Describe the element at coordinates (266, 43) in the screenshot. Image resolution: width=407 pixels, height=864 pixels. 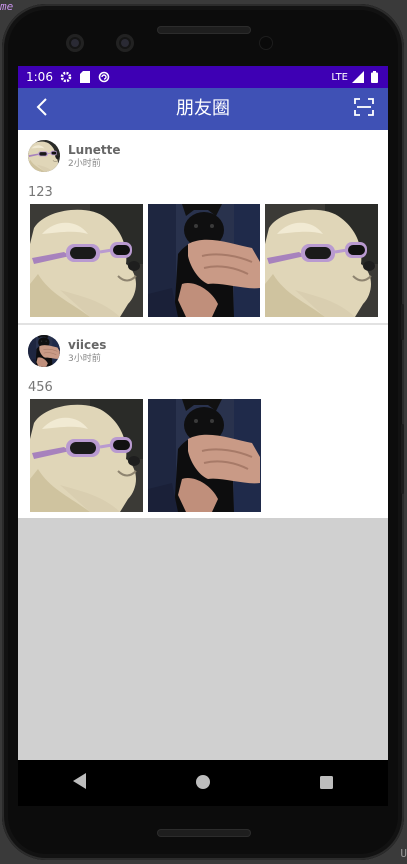
I see `proximity-sensor` at that location.